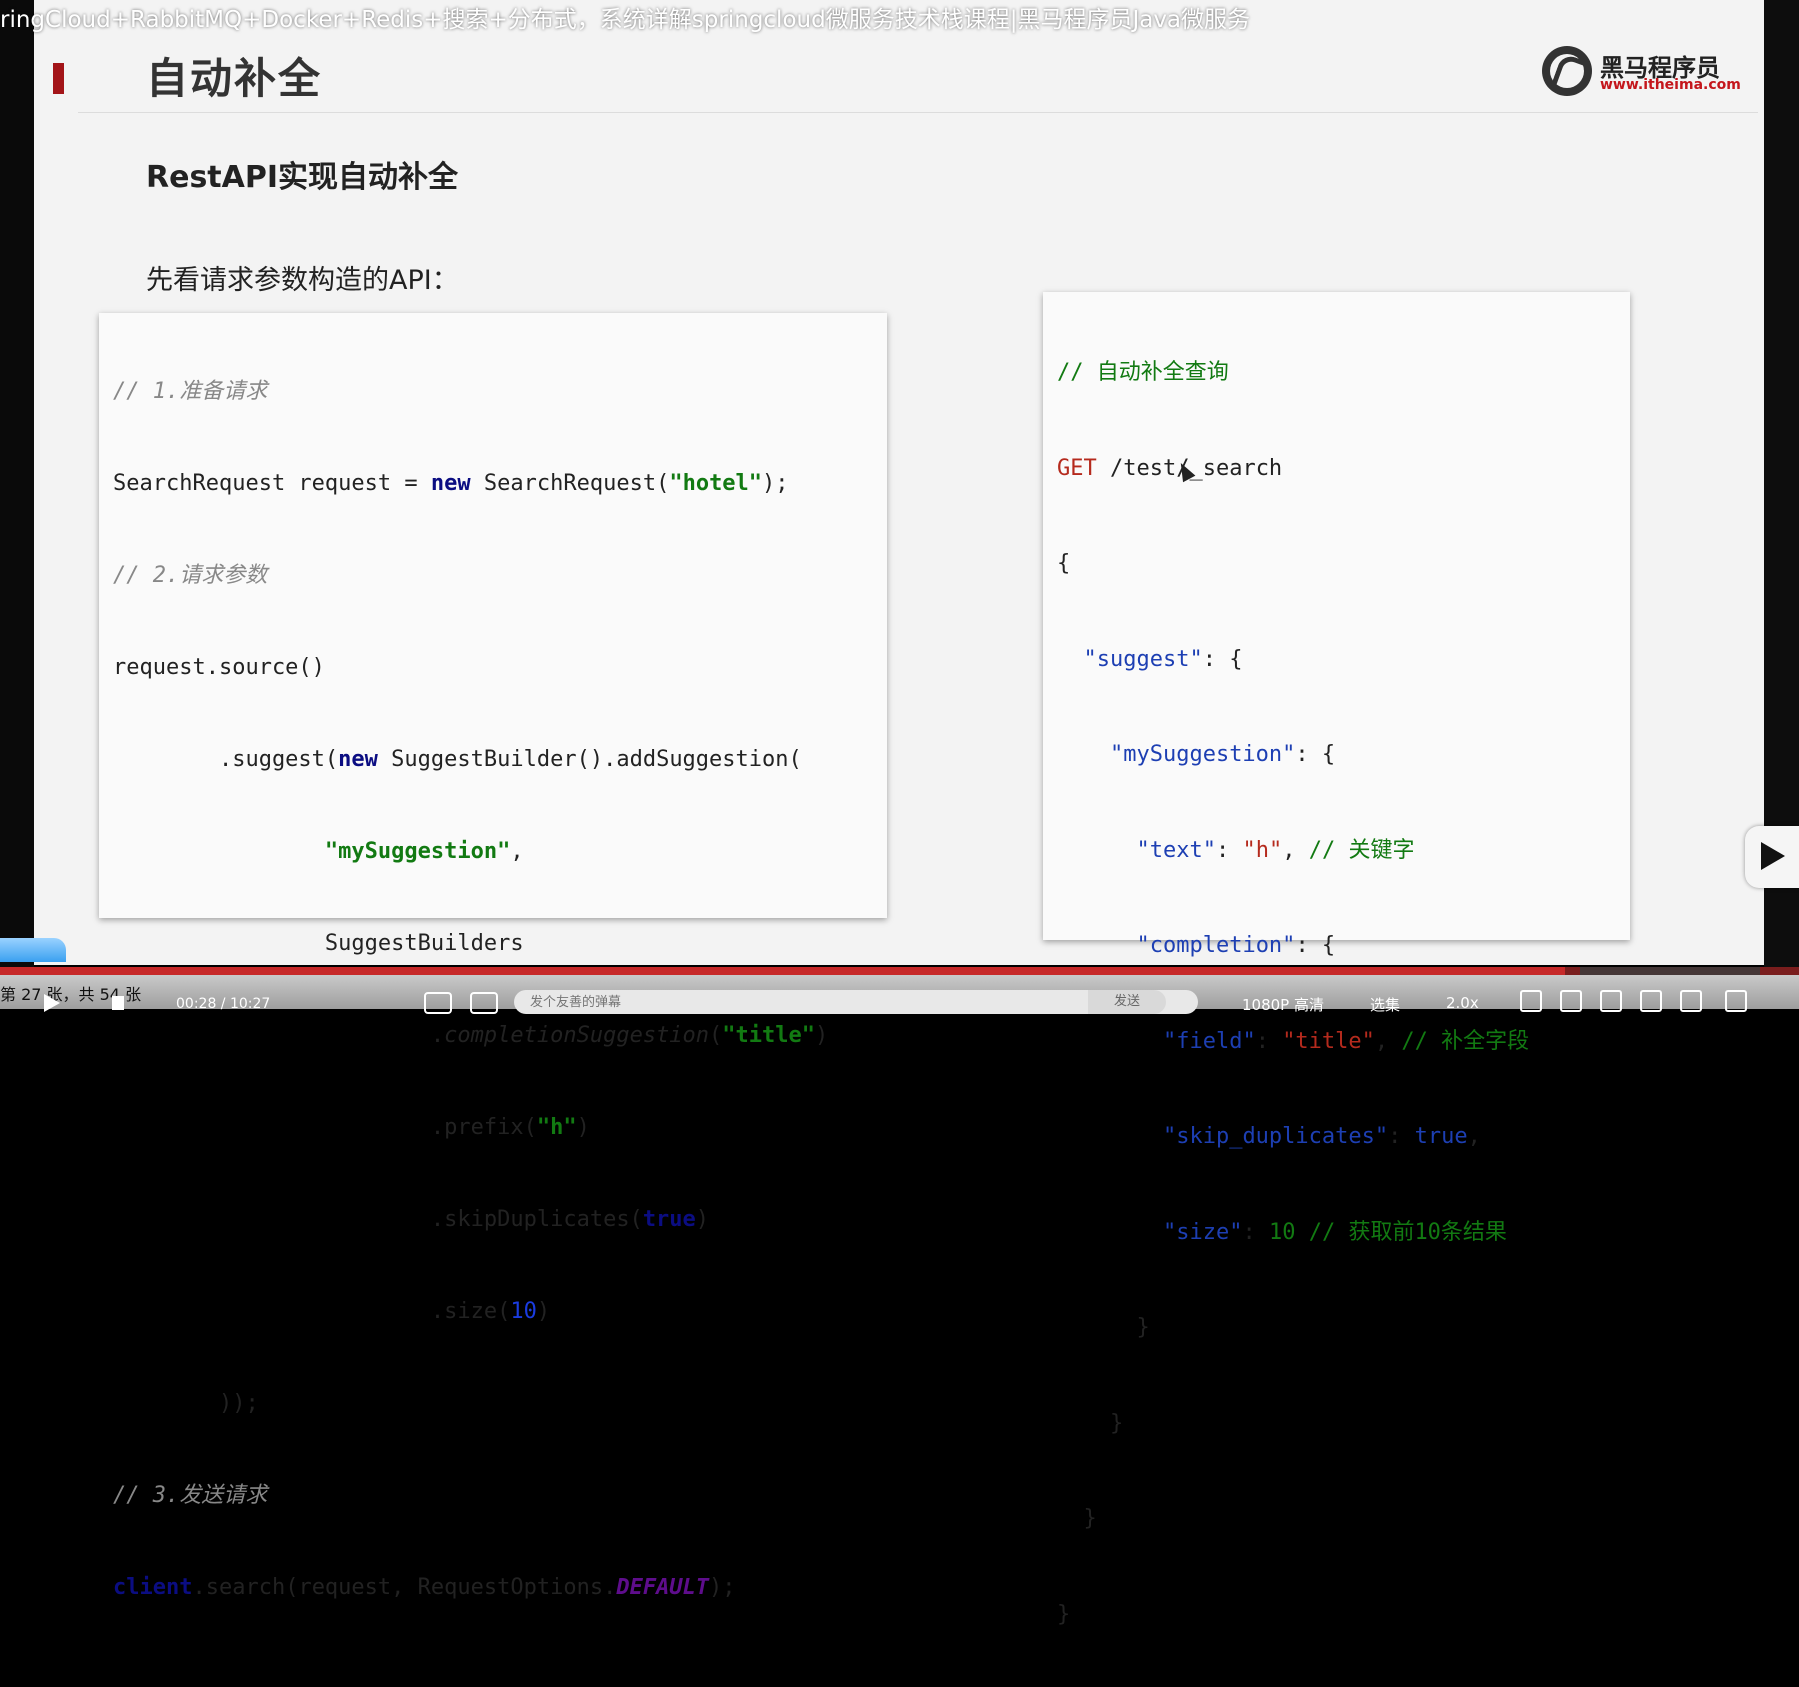  I want to click on speed-button: 2.0x, so click(1462, 1003).